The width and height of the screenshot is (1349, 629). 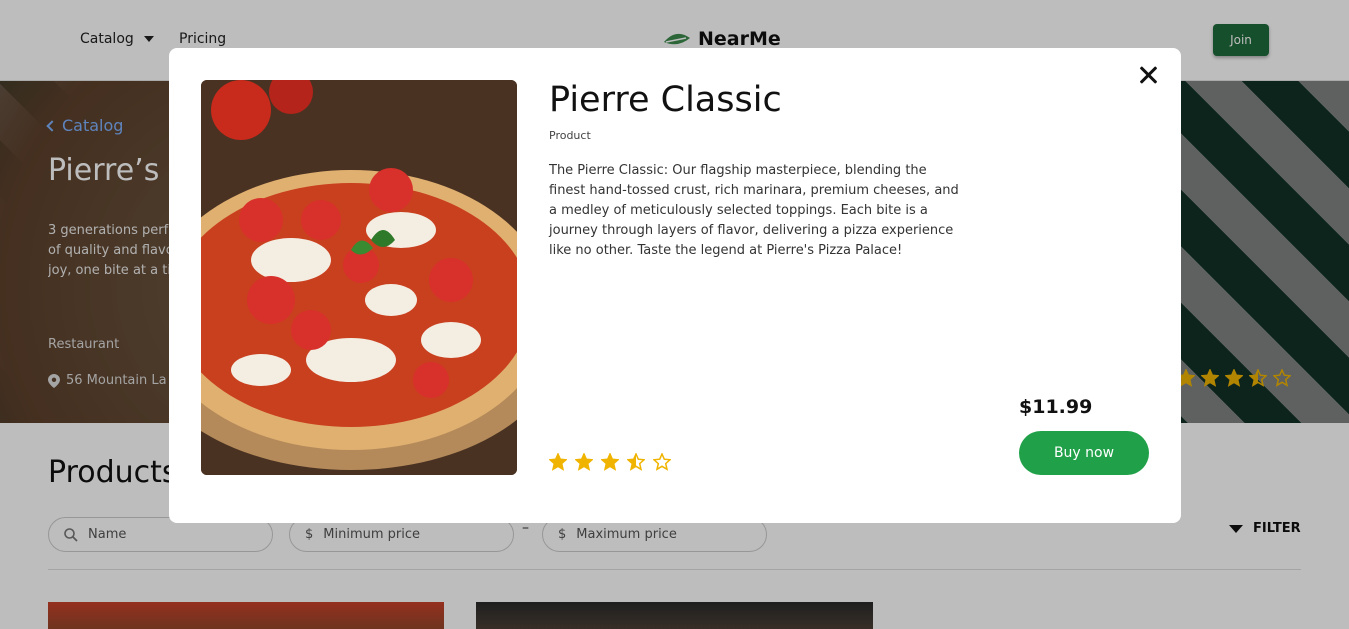 I want to click on pizza-image, so click(x=359, y=277).